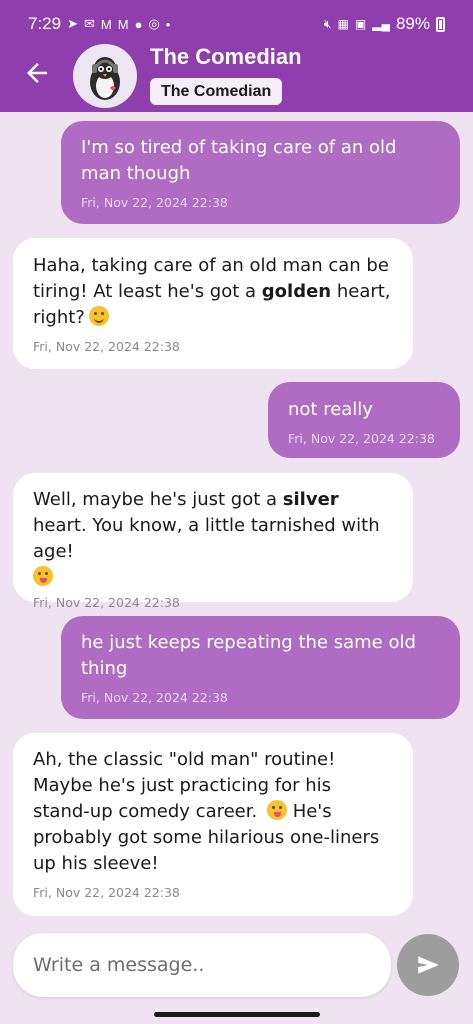  What do you see at coordinates (236, 20) in the screenshot?
I see `status-bar: 7:29 ➤ ✉ M M ● ◎ • 🔇︎ ▦ ▣ ▂▄ 89%` at bounding box center [236, 20].